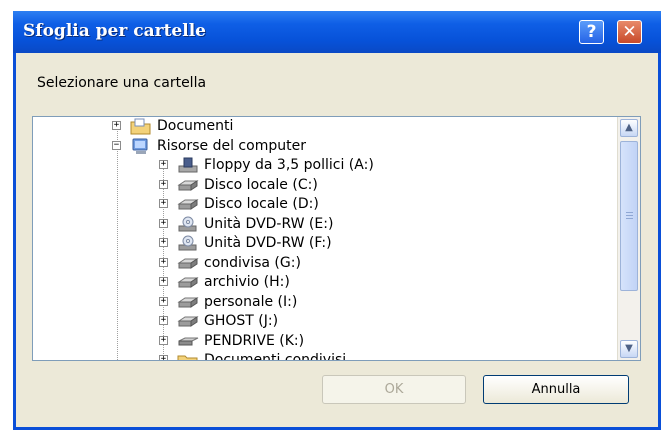 Image resolution: width=662 pixels, height=430 pixels. Describe the element at coordinates (141, 126) in the screenshot. I see `documents-folder-icon` at that location.